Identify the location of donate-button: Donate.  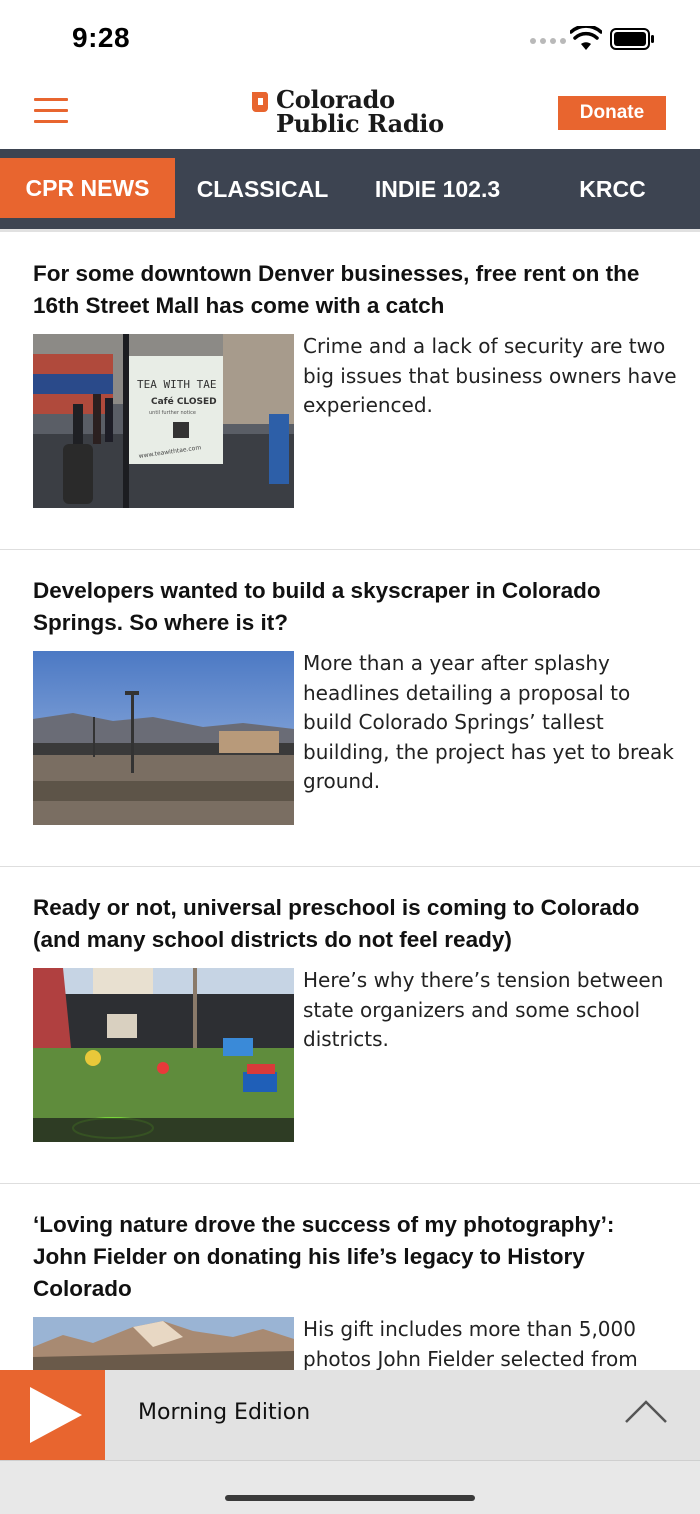
(612, 113).